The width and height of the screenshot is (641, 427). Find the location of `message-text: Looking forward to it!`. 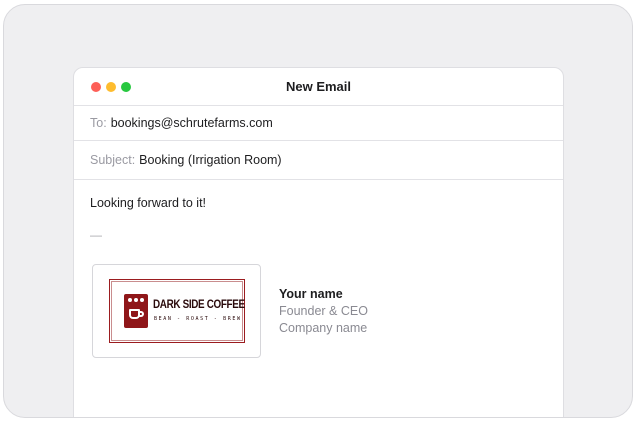

message-text: Looking forward to it! is located at coordinates (318, 203).